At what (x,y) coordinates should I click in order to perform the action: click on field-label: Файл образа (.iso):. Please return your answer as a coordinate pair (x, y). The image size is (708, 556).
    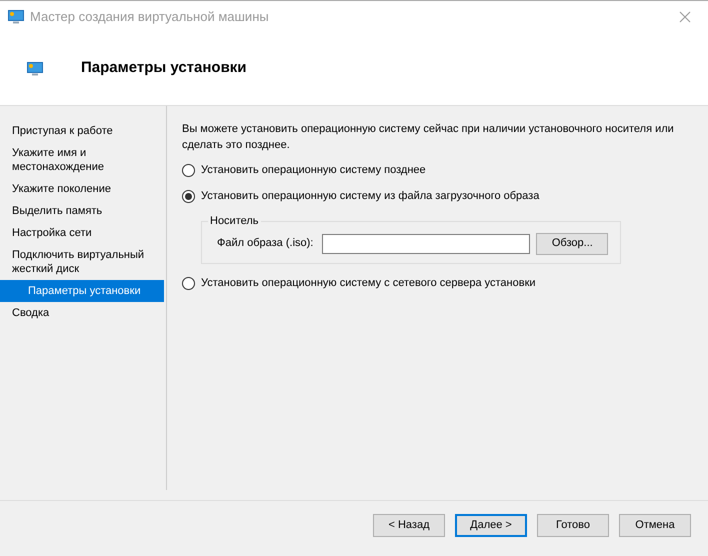
    Looking at the image, I should click on (265, 244).